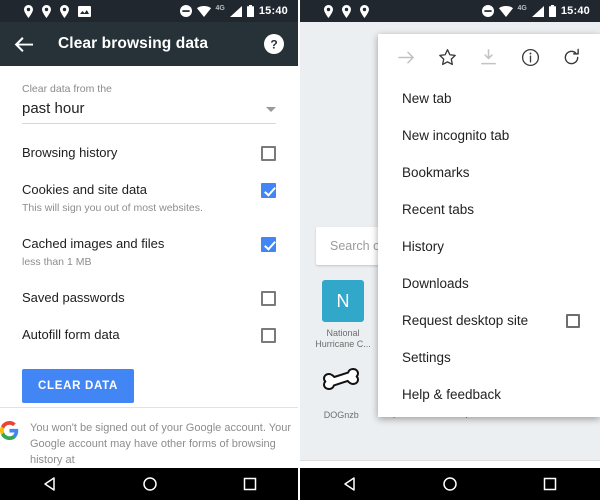 The image size is (600, 500). What do you see at coordinates (341, 394) in the screenshot?
I see `tile-dognzb: DOGnzb` at bounding box center [341, 394].